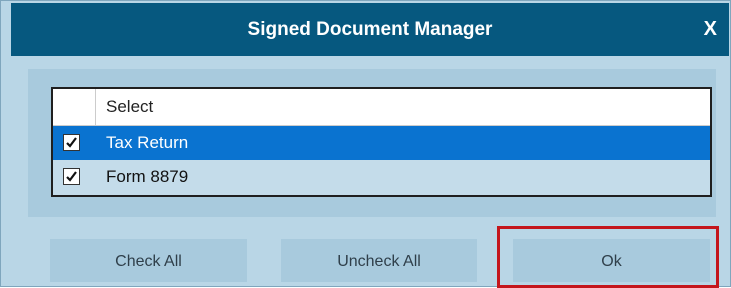 This screenshot has height=288, width=731. Describe the element at coordinates (379, 260) in the screenshot. I see `uncheck-all-button: Uncheck All` at that location.